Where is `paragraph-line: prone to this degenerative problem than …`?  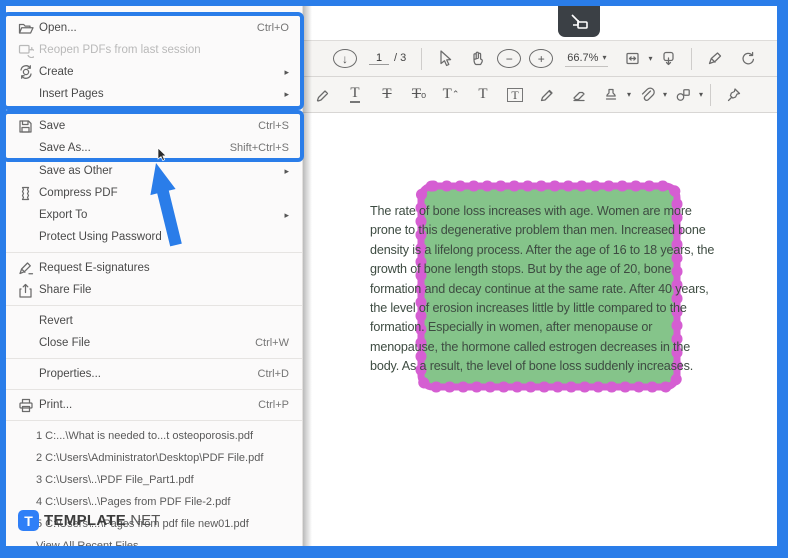 paragraph-line: prone to this degenerative problem than … is located at coordinates (538, 230).